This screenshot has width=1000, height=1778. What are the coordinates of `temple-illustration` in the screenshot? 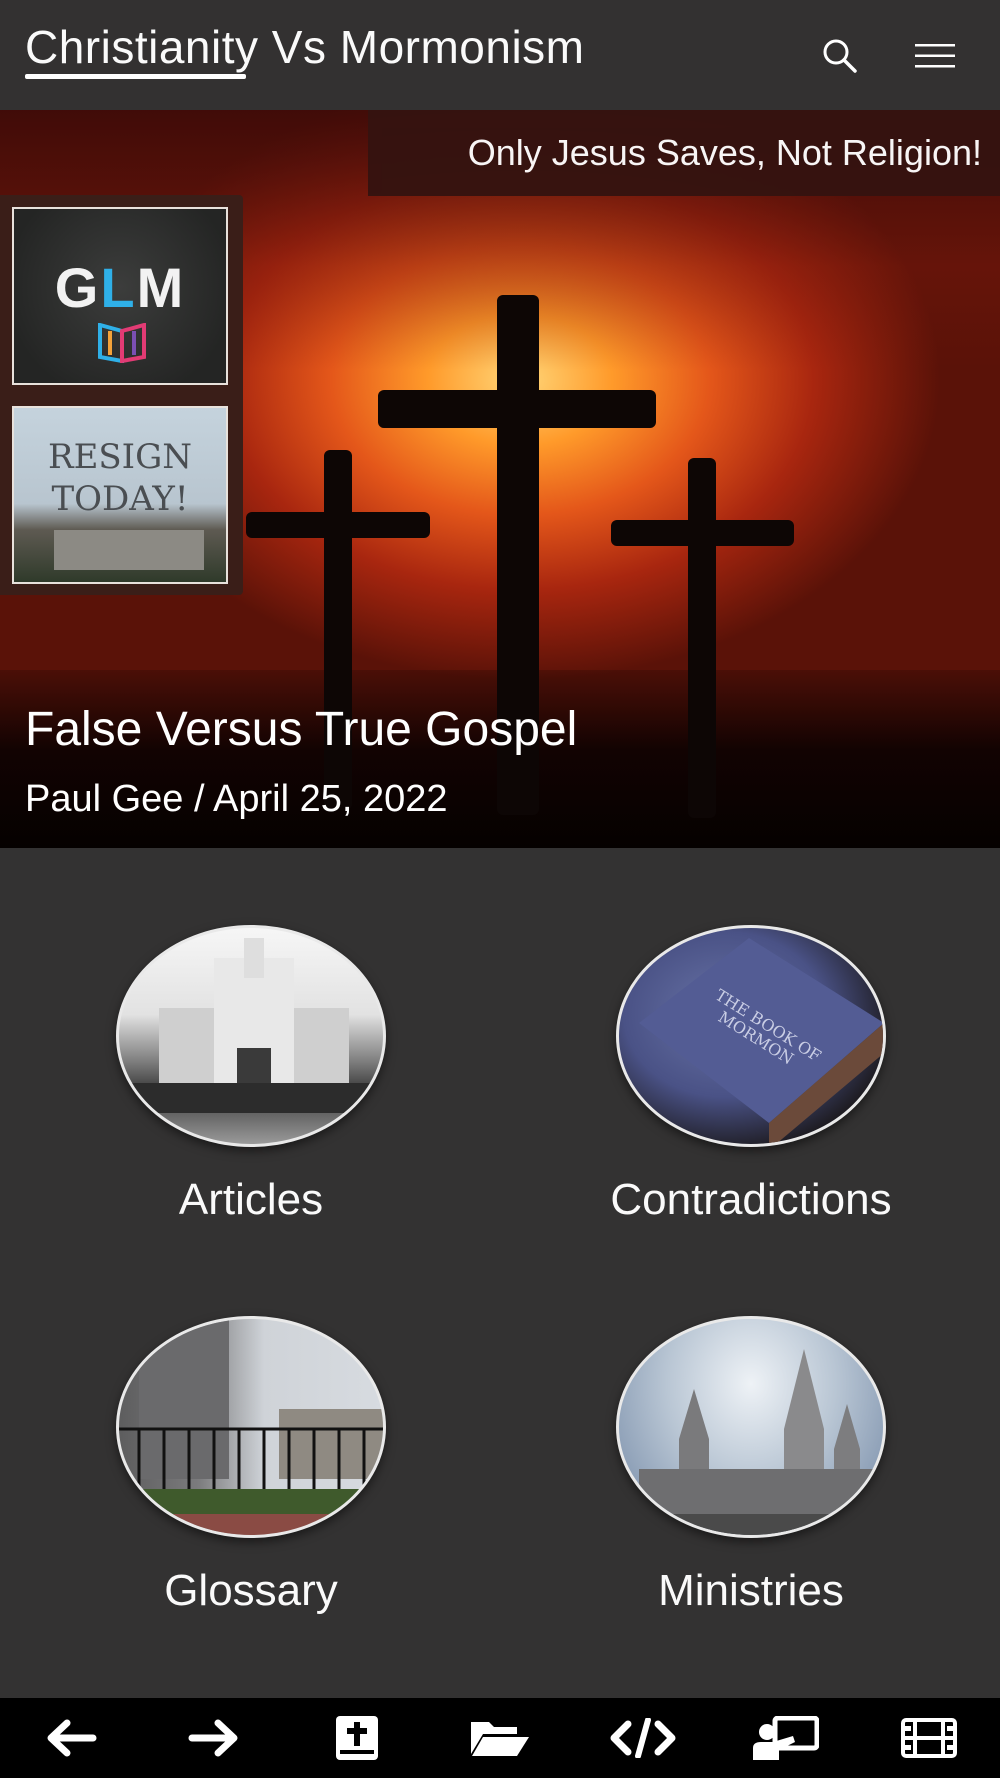 It's located at (251, 1025).